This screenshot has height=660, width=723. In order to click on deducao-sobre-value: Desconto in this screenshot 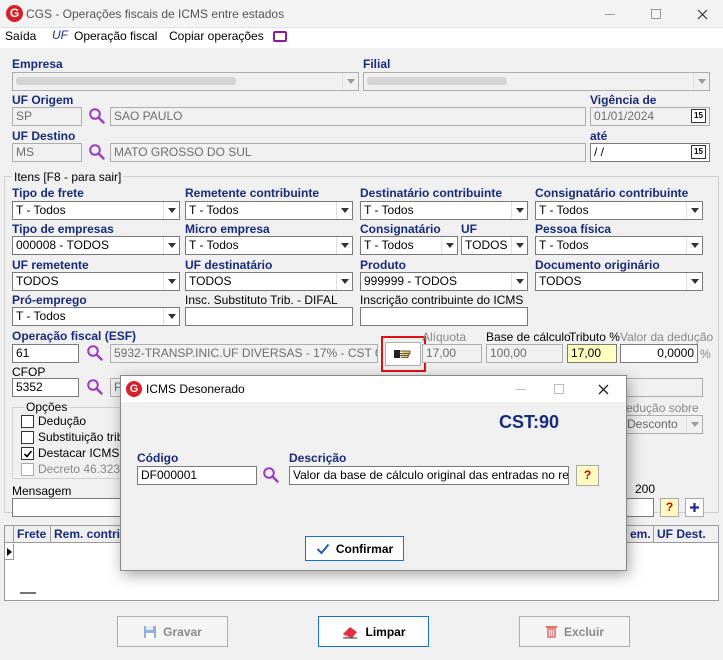, I will do `click(652, 424)`.